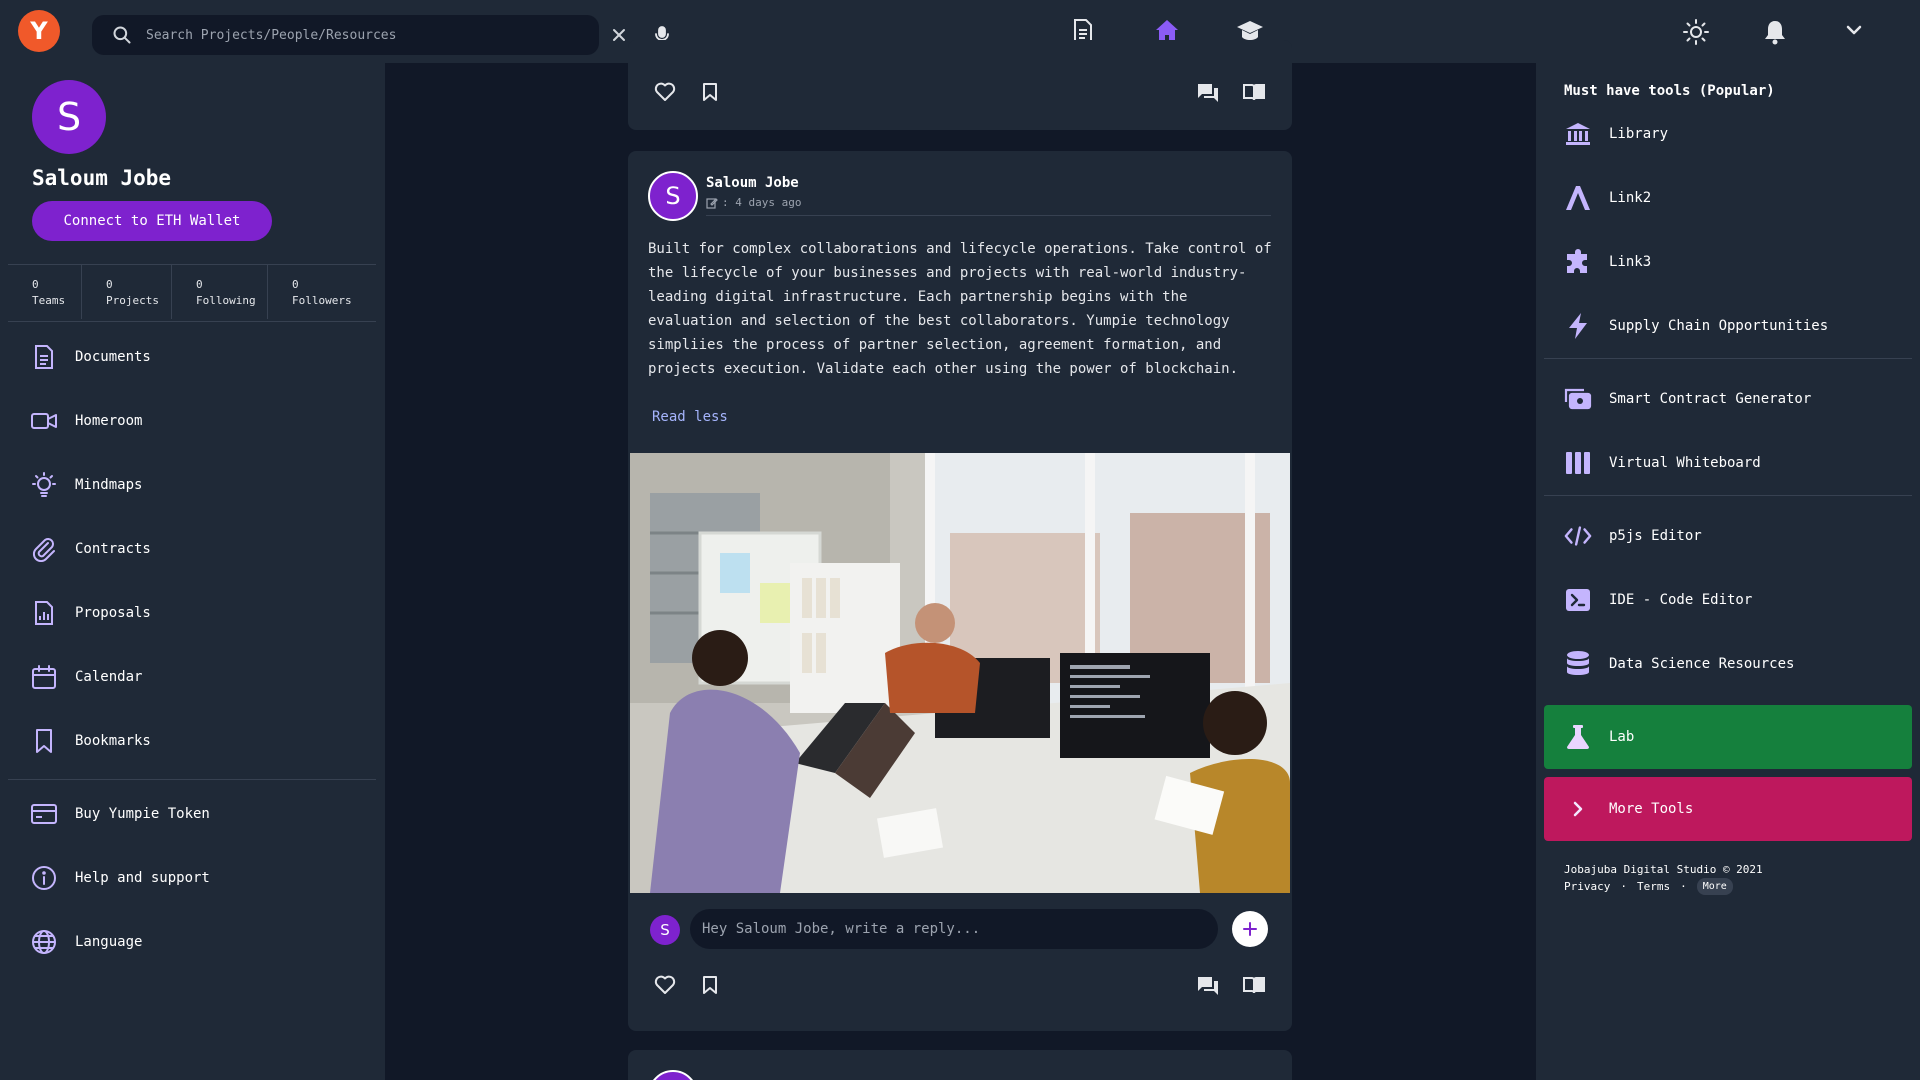 The width and height of the screenshot is (1920, 1080). What do you see at coordinates (1681, 600) in the screenshot?
I see `tool-label: IDE - Code Editor` at bounding box center [1681, 600].